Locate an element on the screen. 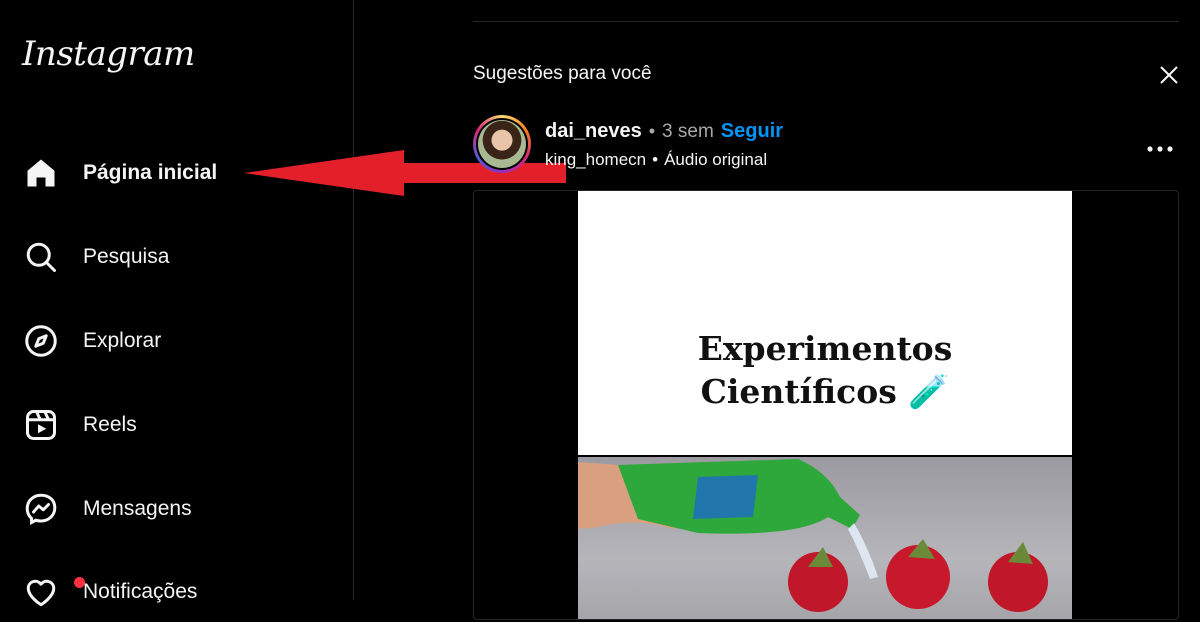 The image size is (1200, 622). sidebar-item-messages: Mensagens is located at coordinates (177, 509).